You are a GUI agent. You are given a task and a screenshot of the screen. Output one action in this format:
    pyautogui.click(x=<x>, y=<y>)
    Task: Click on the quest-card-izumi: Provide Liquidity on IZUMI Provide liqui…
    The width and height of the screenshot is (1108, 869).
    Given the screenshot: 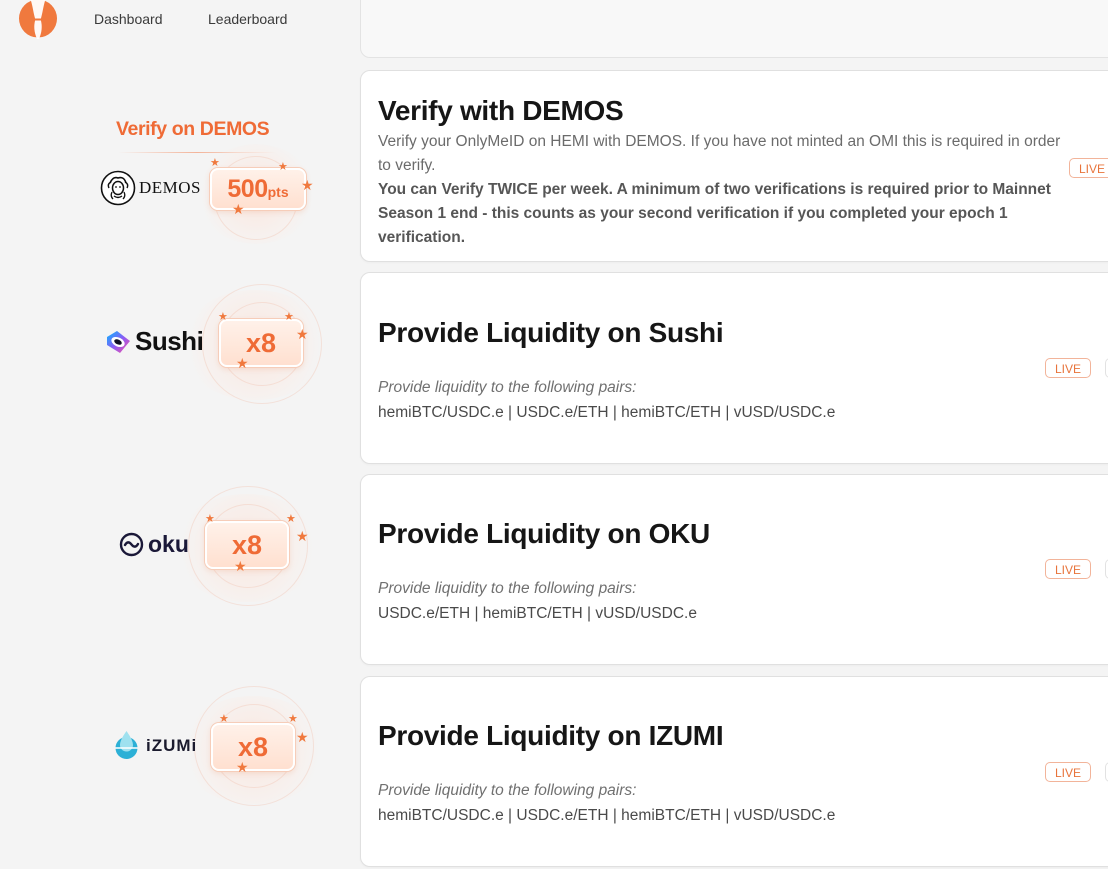 What is the action you would take?
    pyautogui.click(x=734, y=771)
    